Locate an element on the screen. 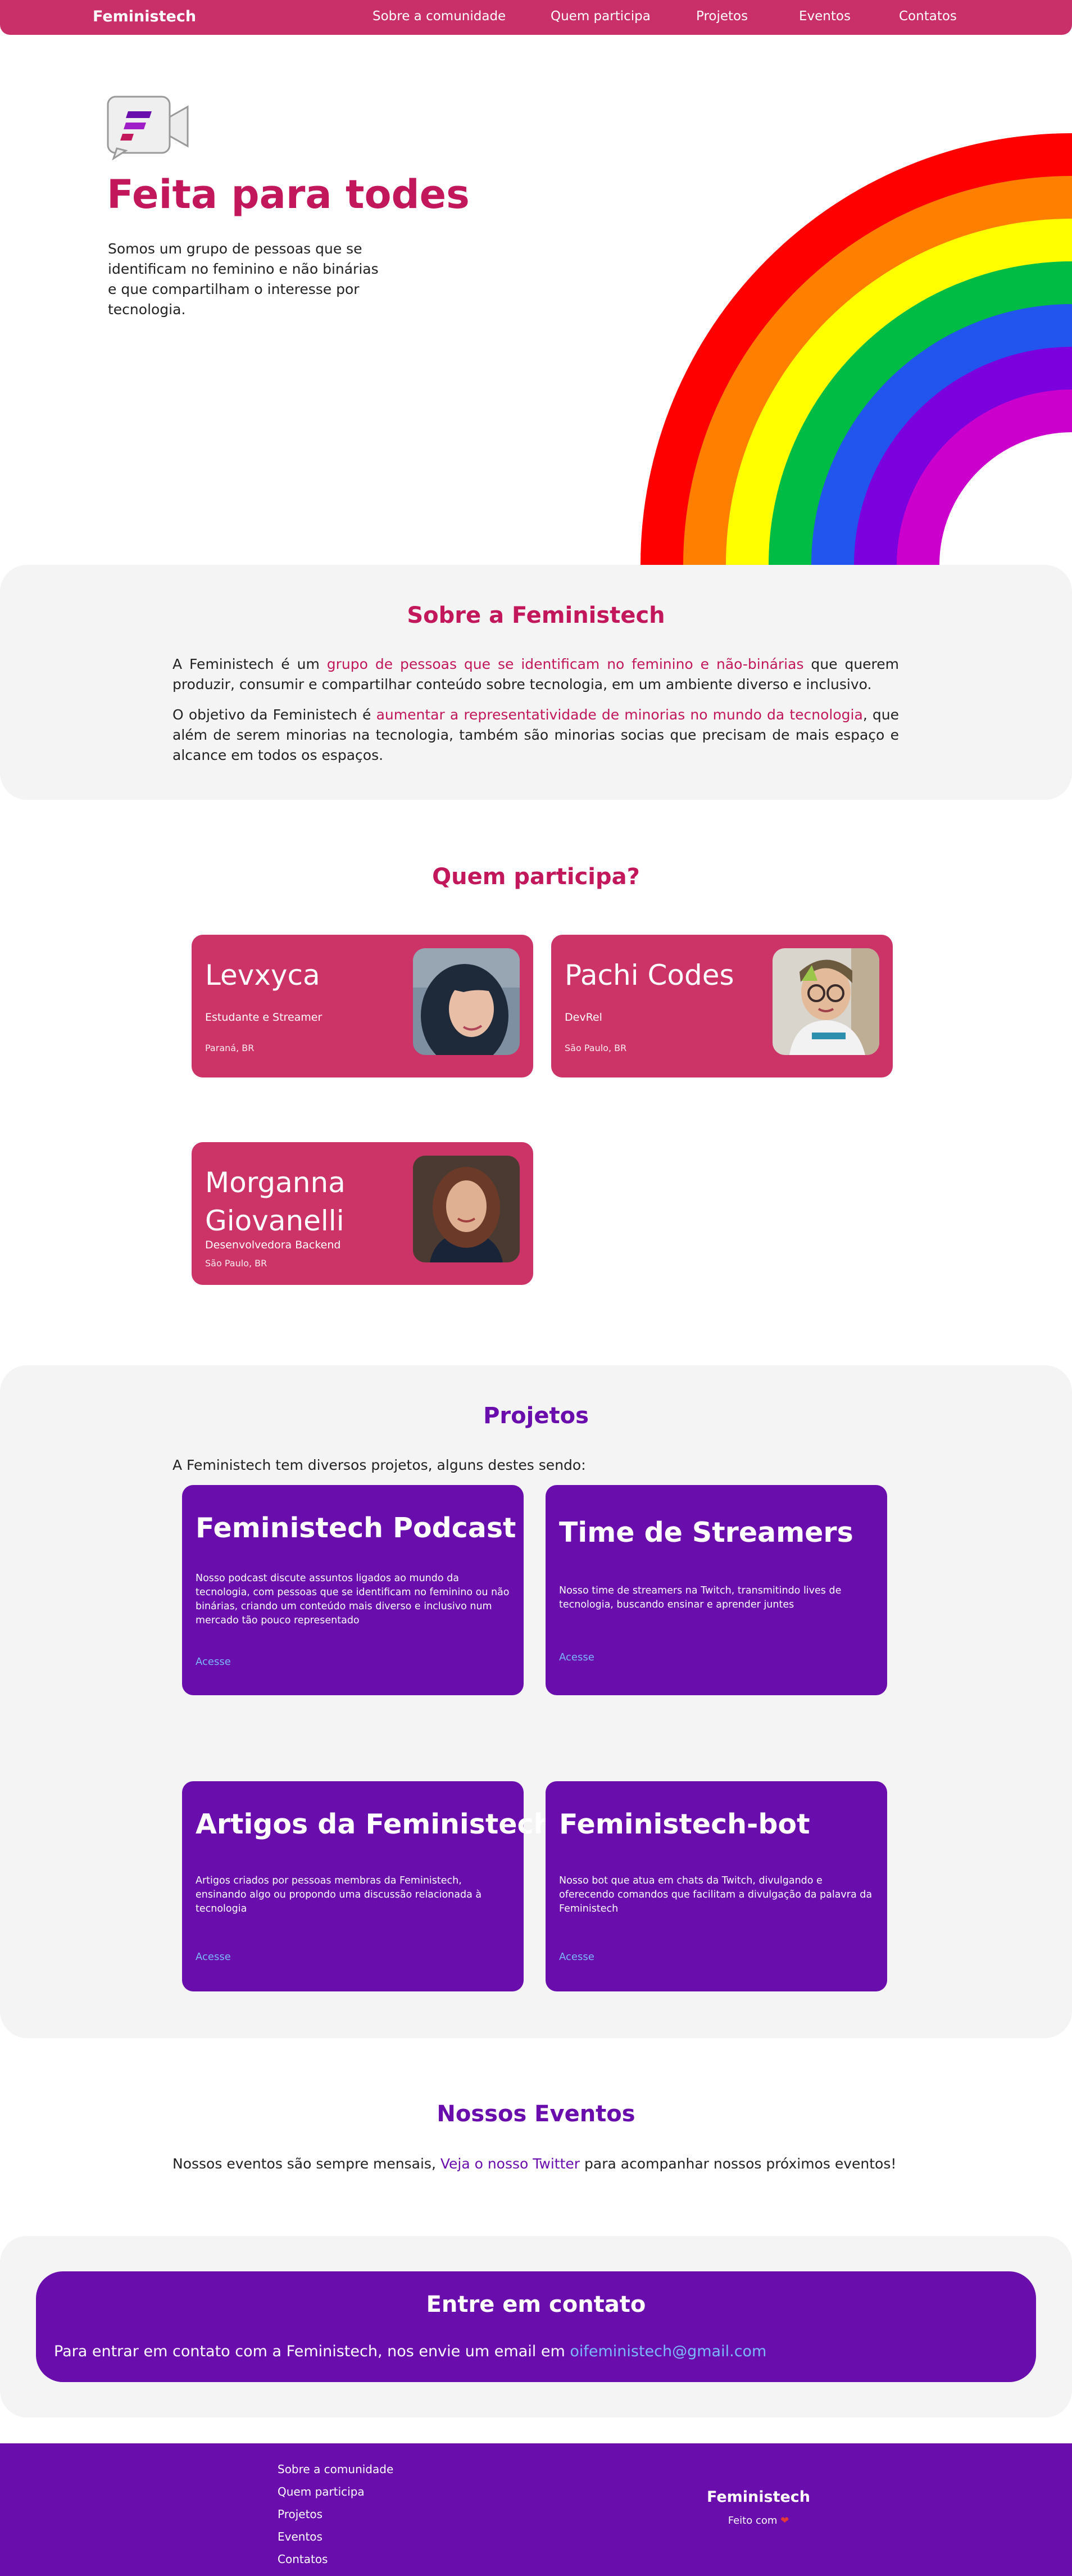 The width and height of the screenshot is (1072, 2576). footer-made-with: Feito com ❤ is located at coordinates (759, 2521).